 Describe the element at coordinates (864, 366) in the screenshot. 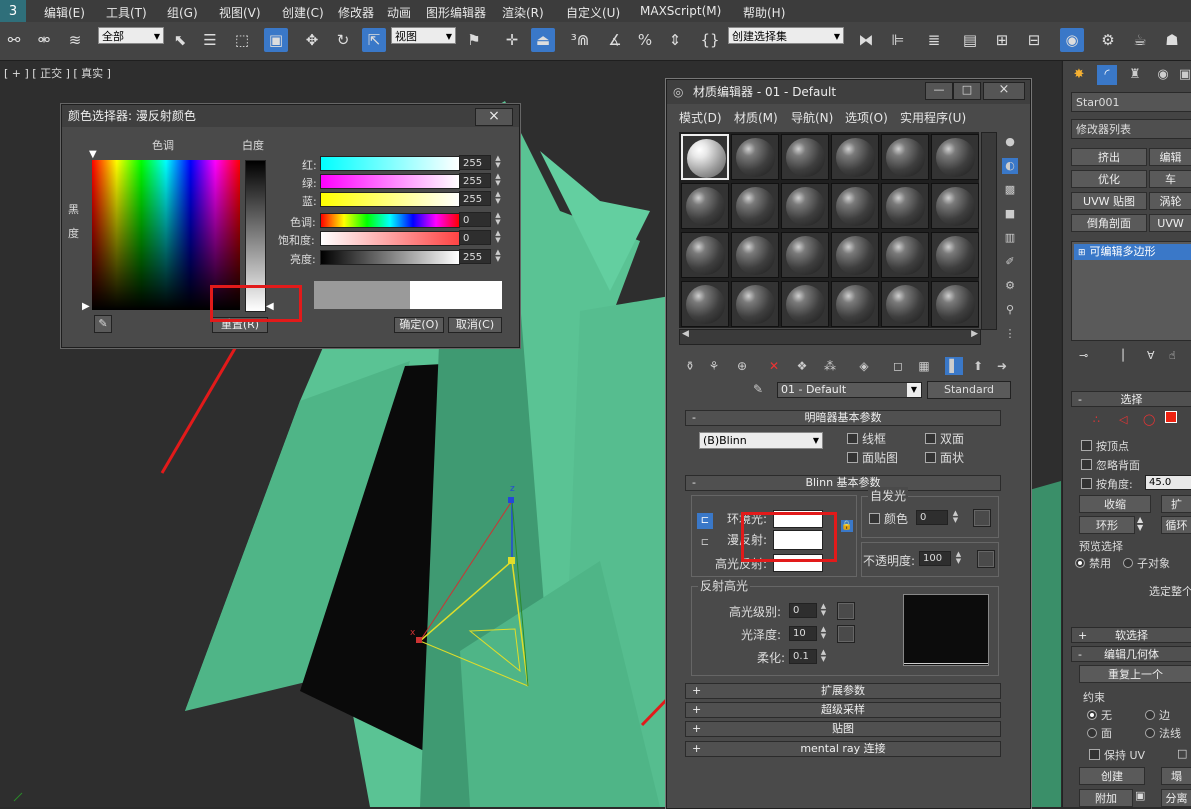

I see `put-to-library-icon: ◈` at that location.